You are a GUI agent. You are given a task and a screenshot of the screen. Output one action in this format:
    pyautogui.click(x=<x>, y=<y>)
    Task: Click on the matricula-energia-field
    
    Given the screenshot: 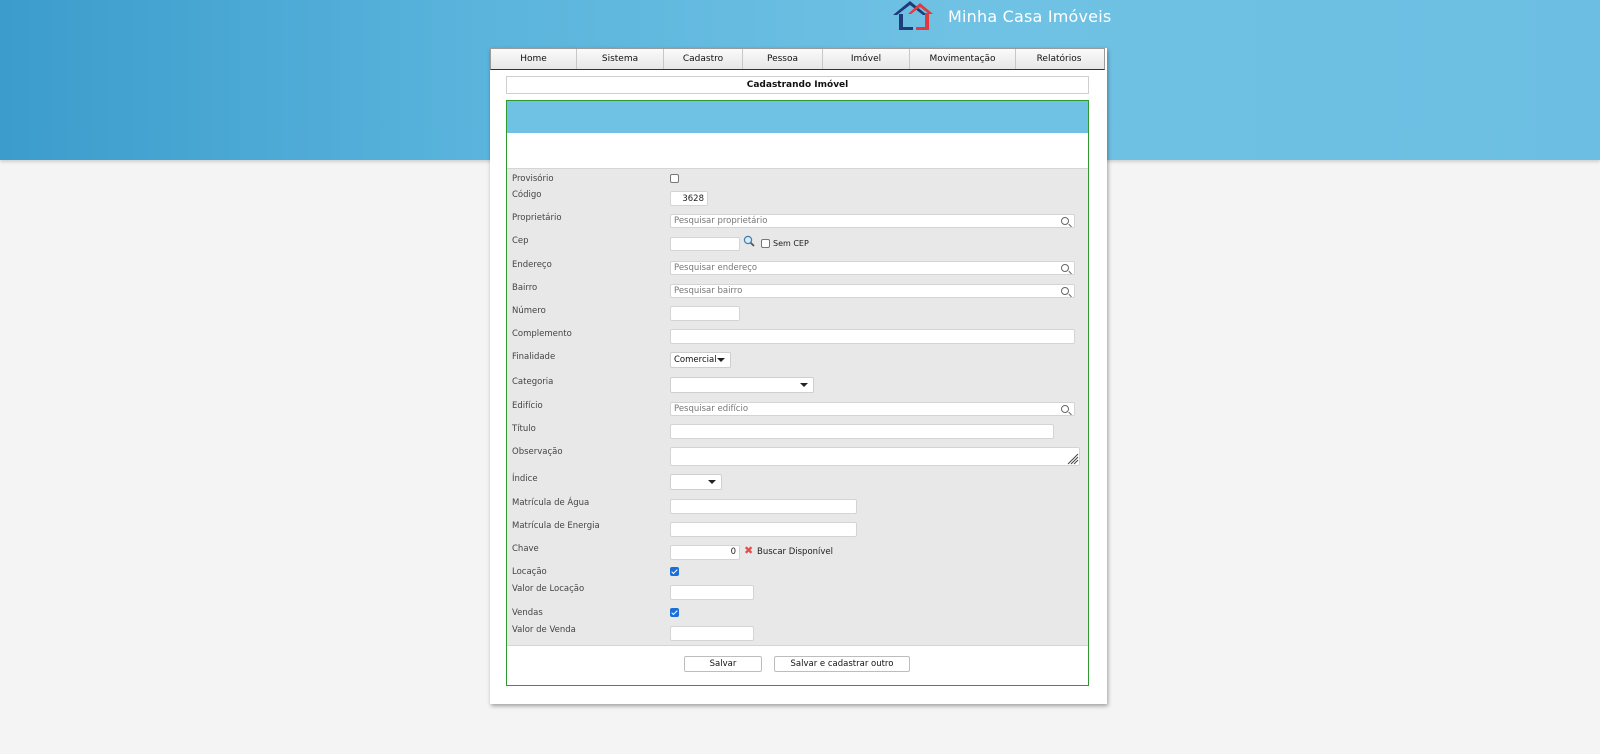 What is the action you would take?
    pyautogui.click(x=763, y=529)
    